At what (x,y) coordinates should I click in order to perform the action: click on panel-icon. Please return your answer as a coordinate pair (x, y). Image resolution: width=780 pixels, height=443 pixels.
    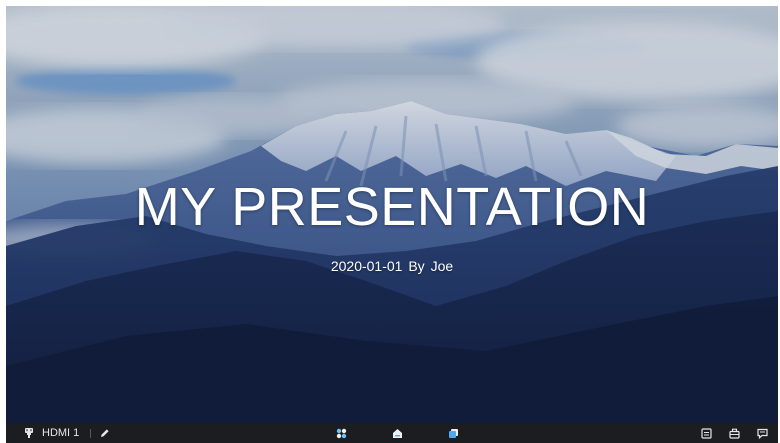
    Looking at the image, I should click on (706, 433).